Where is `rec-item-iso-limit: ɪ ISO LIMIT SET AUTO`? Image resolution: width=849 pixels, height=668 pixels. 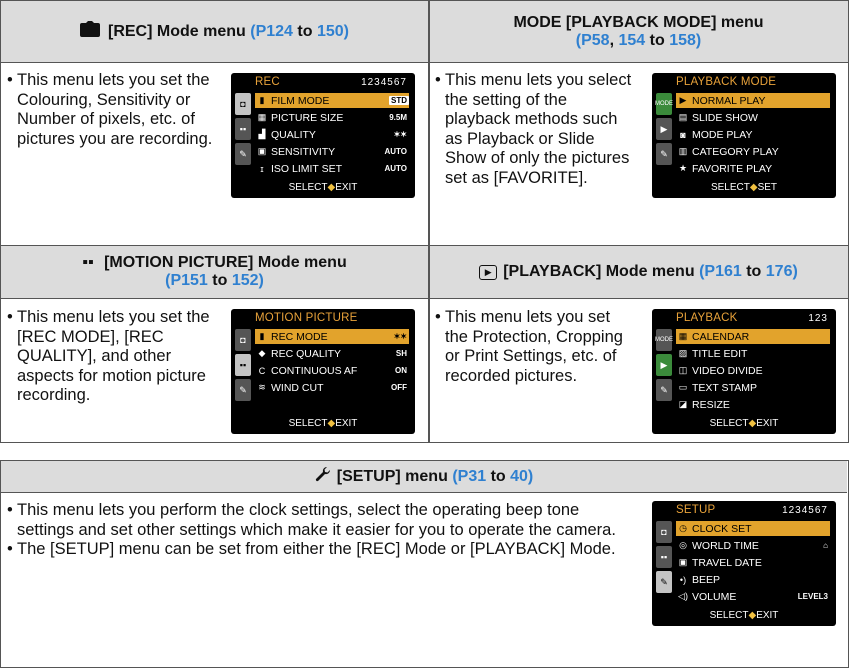
rec-item-iso-limit: ɪ ISO LIMIT SET AUTO is located at coordinates (332, 168).